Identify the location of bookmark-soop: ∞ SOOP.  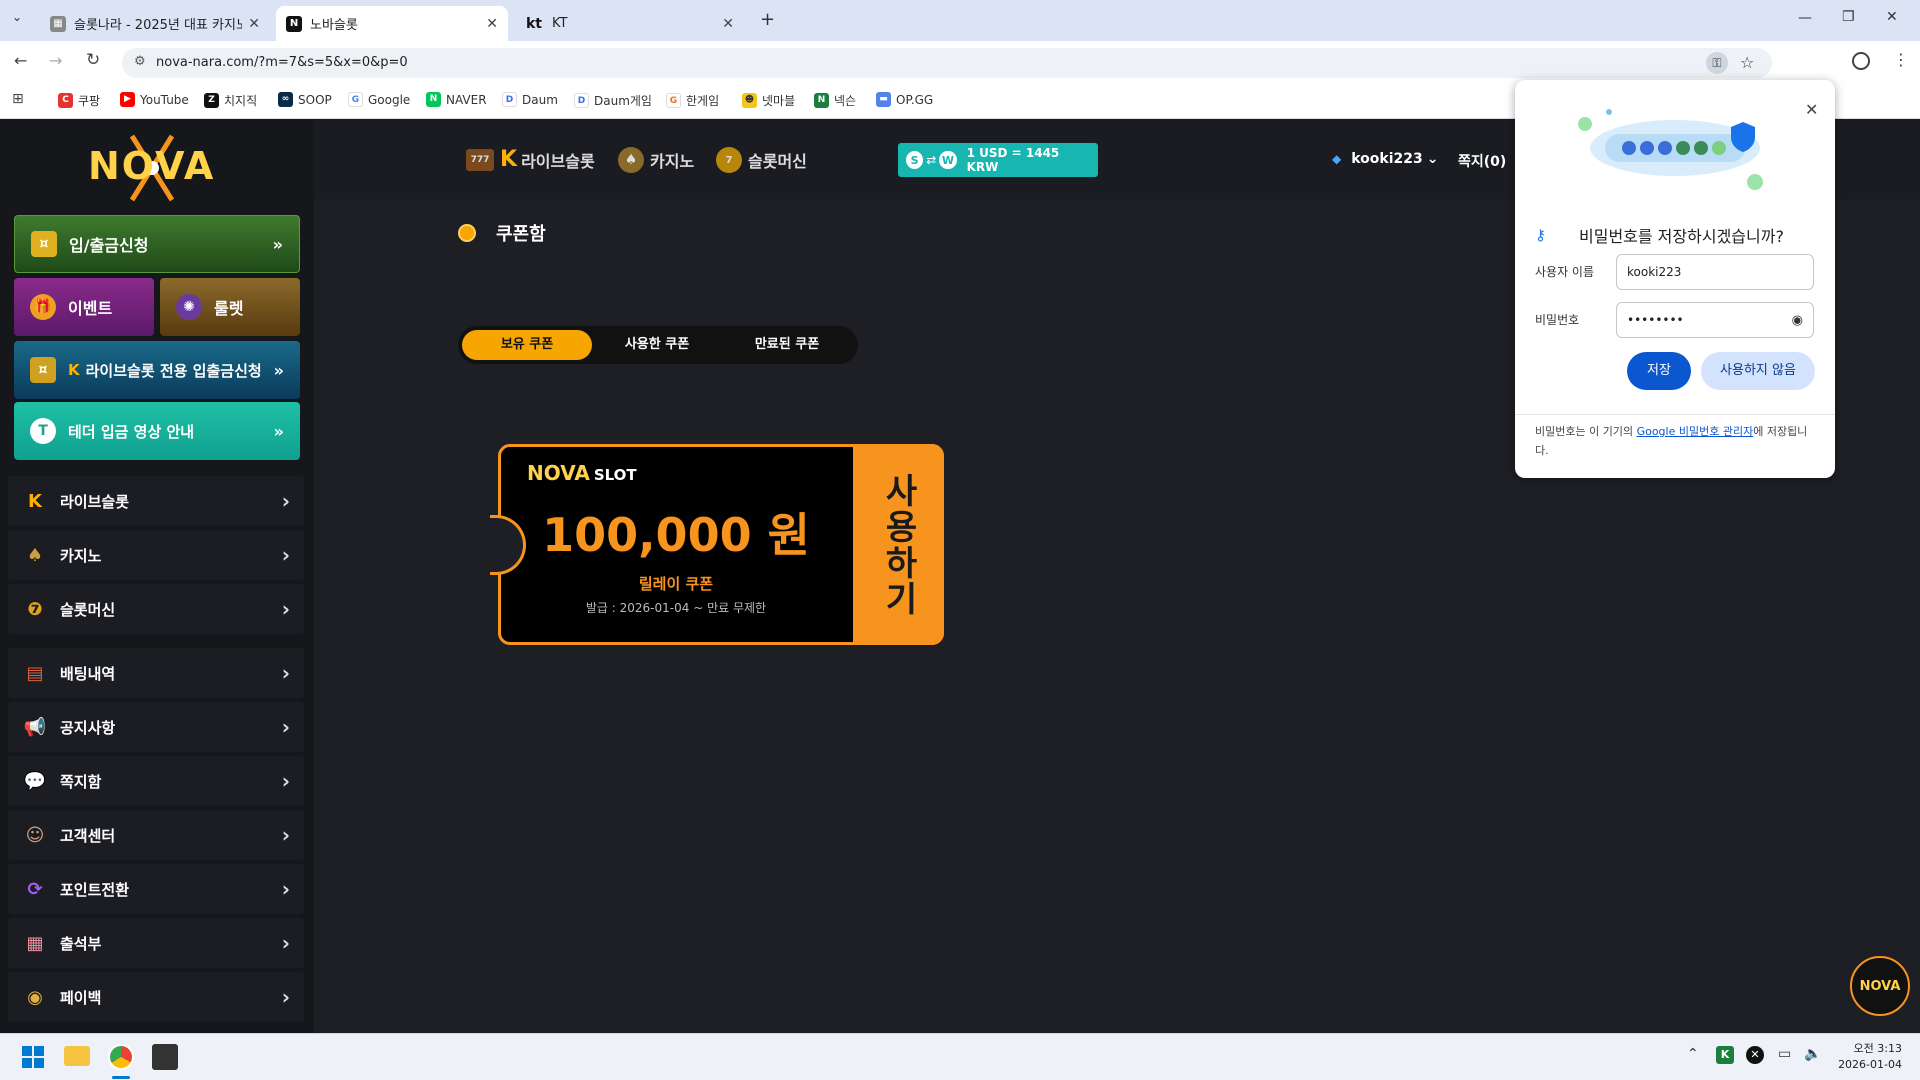
(305, 99).